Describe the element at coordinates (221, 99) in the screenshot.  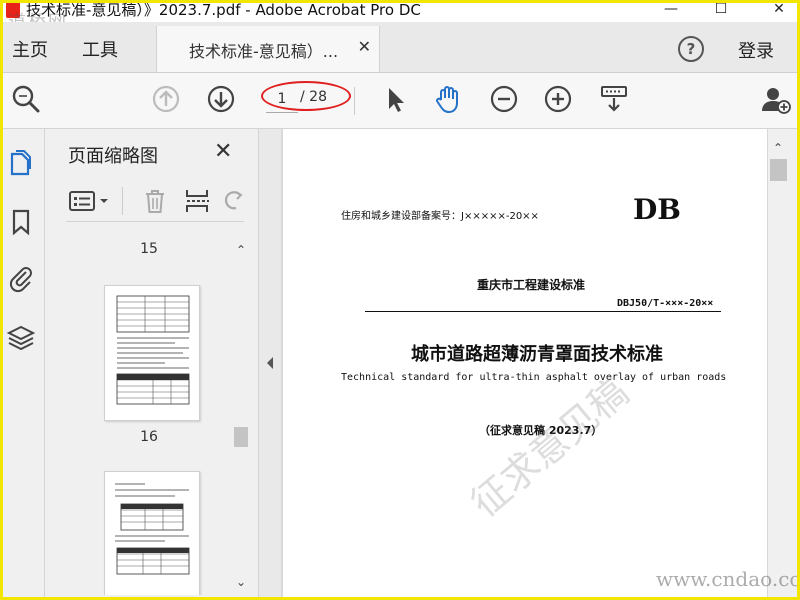
I see `next-page-icon` at that location.